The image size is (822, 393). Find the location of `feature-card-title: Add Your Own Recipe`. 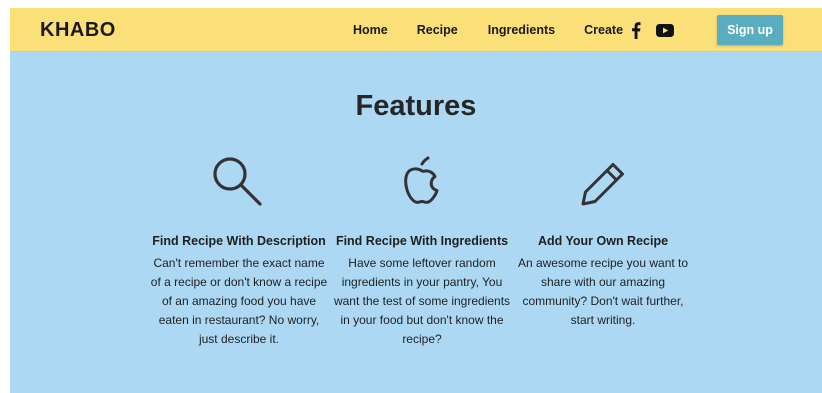

feature-card-title: Add Your Own Recipe is located at coordinates (603, 241).